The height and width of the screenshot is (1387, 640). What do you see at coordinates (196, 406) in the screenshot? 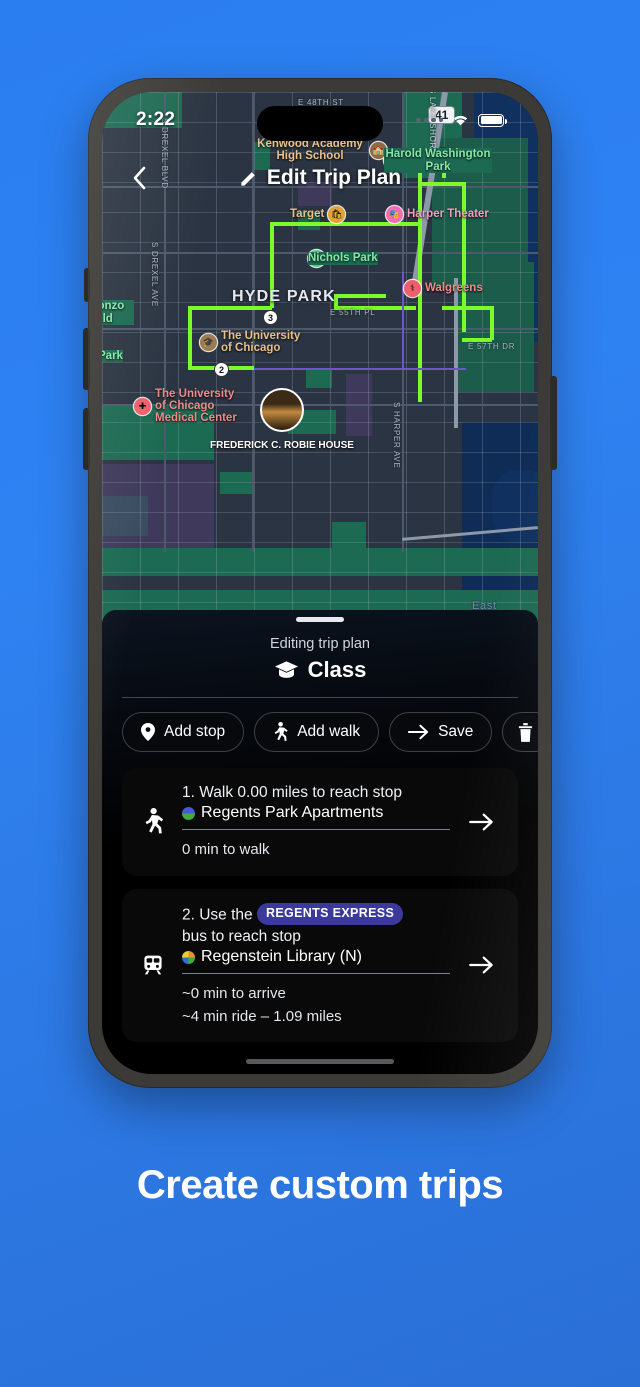
I see `poi-label: The University of Chicago Medical Center` at bounding box center [196, 406].